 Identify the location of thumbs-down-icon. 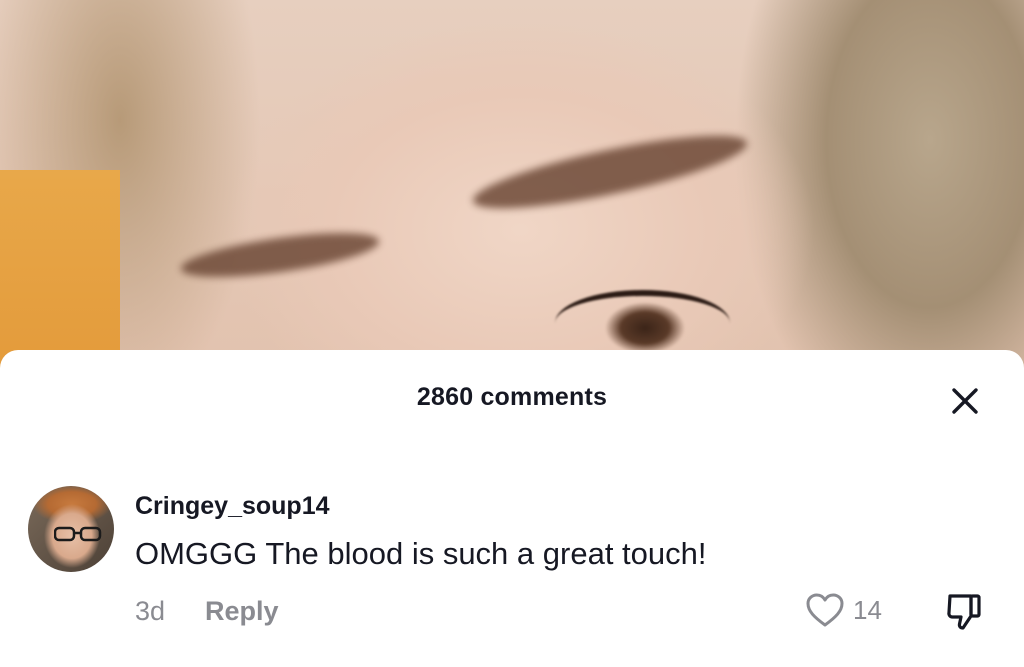
(964, 612).